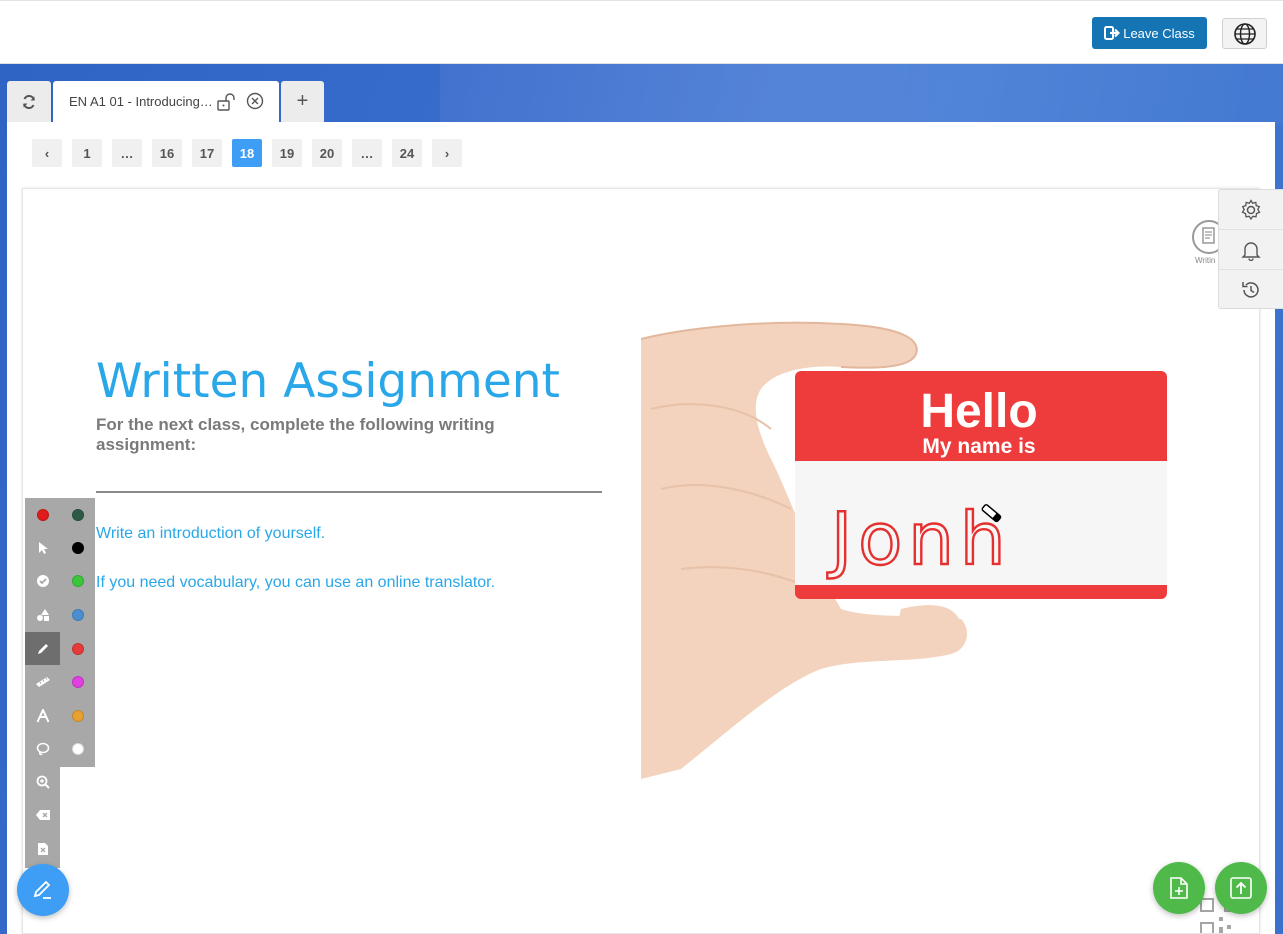 This screenshot has width=1283, height=934. I want to click on upload-button, so click(1241, 888).